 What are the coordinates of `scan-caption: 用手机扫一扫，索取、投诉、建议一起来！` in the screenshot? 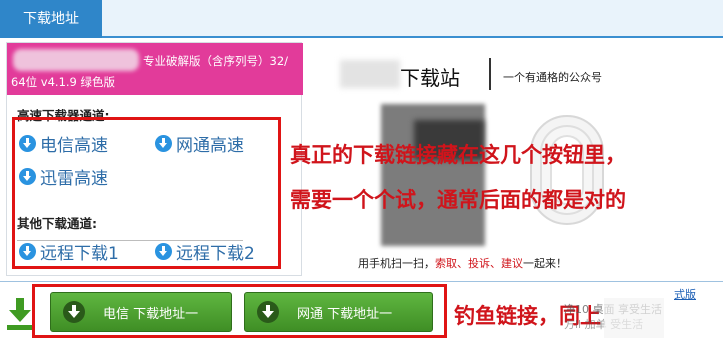 It's located at (462, 263).